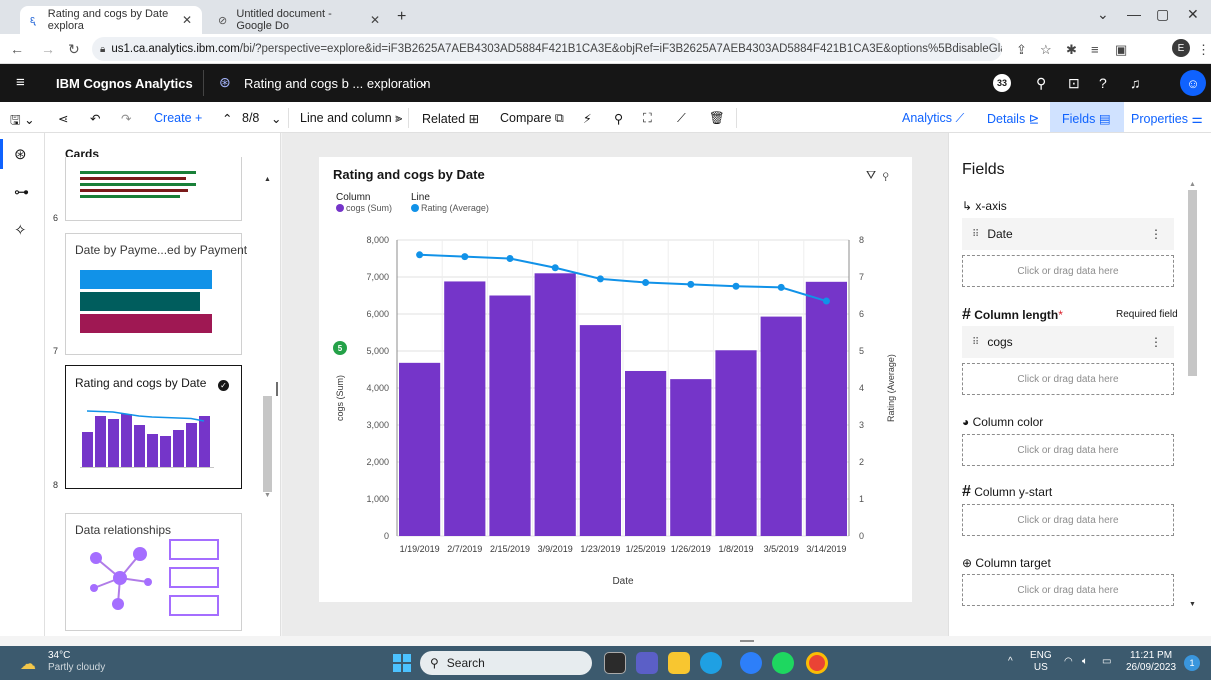 This screenshot has width=1211, height=680. I want to click on pin-icon: ⚲, so click(618, 118).